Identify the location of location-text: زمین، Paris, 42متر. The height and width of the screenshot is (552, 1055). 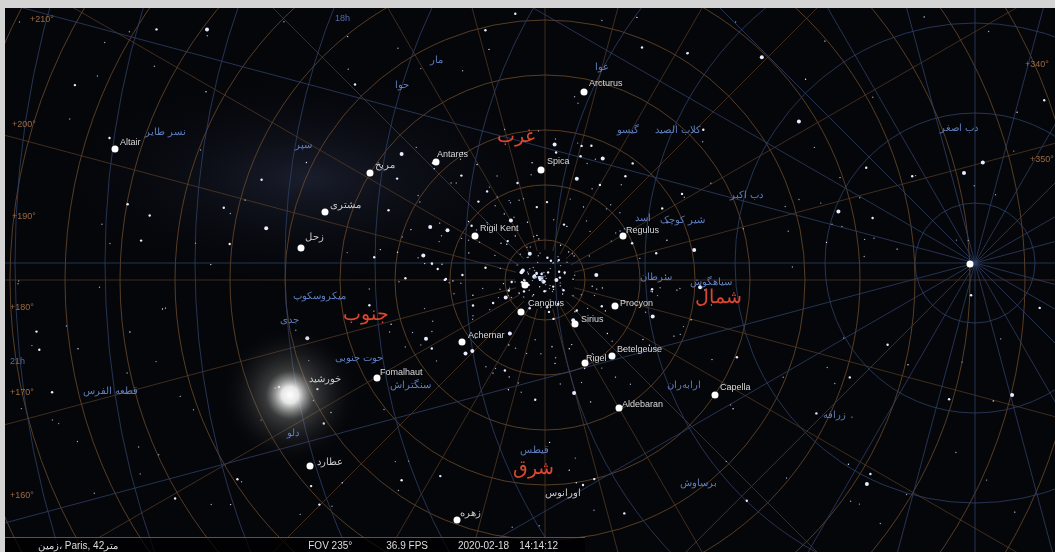
(78, 545).